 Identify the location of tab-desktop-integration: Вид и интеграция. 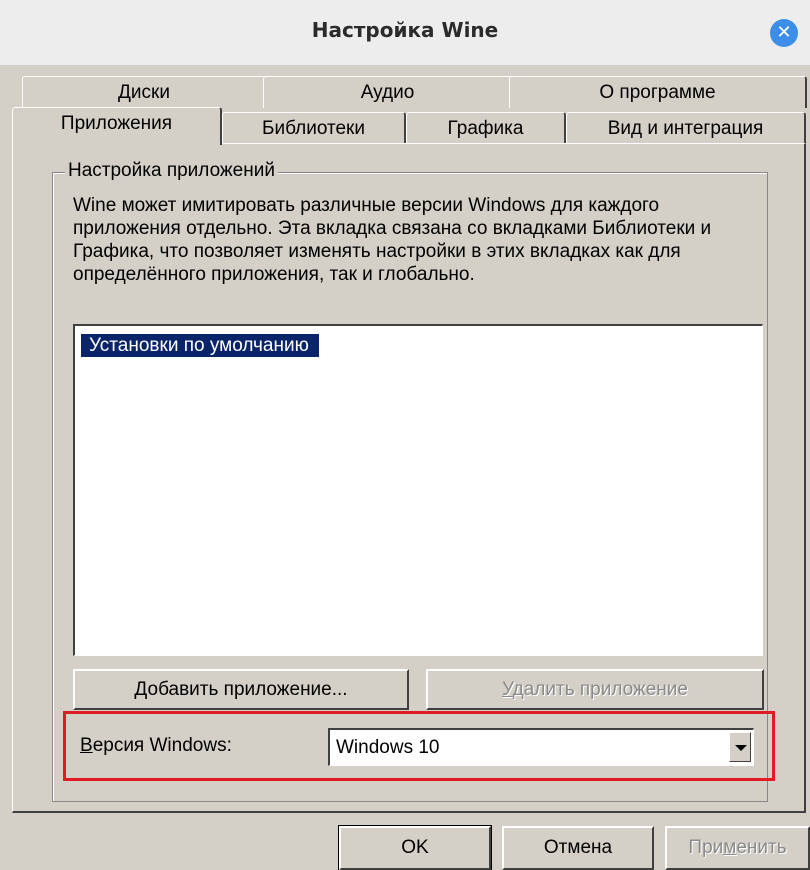
(686, 128).